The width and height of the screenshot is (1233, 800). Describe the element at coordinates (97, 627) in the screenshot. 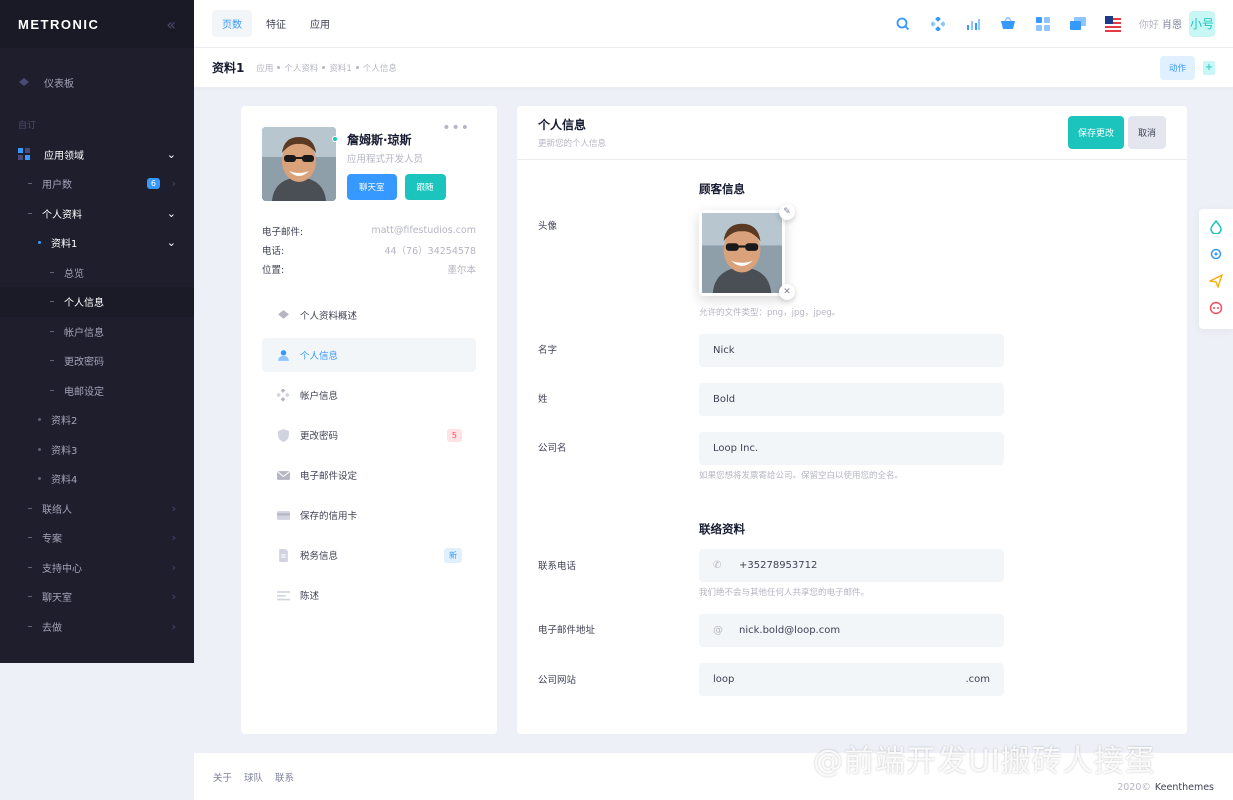

I see `sidebar-item-todo: 去做 ›` at that location.